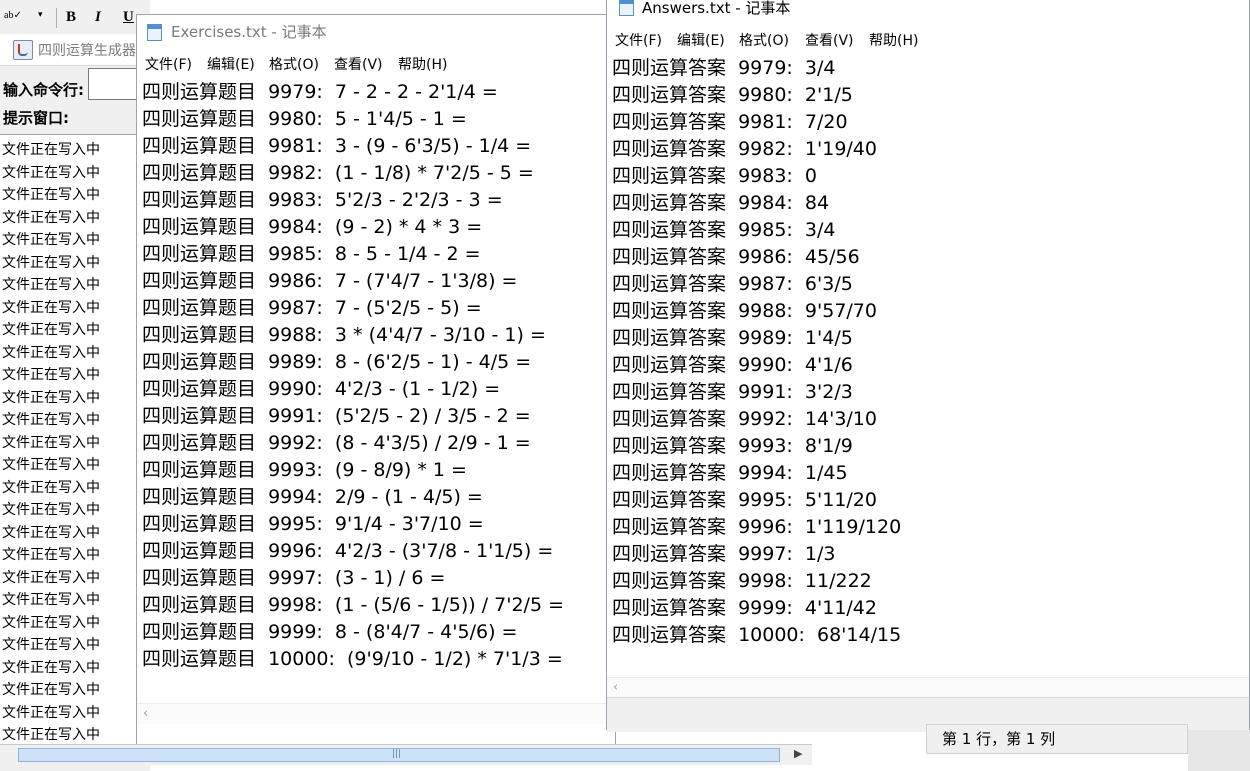 Image resolution: width=1250 pixels, height=771 pixels. What do you see at coordinates (330, 281) in the screenshot?
I see `exercise-line: 四则运算题目 9986: 7 - (7'4/7 - 1'3/8) =` at bounding box center [330, 281].